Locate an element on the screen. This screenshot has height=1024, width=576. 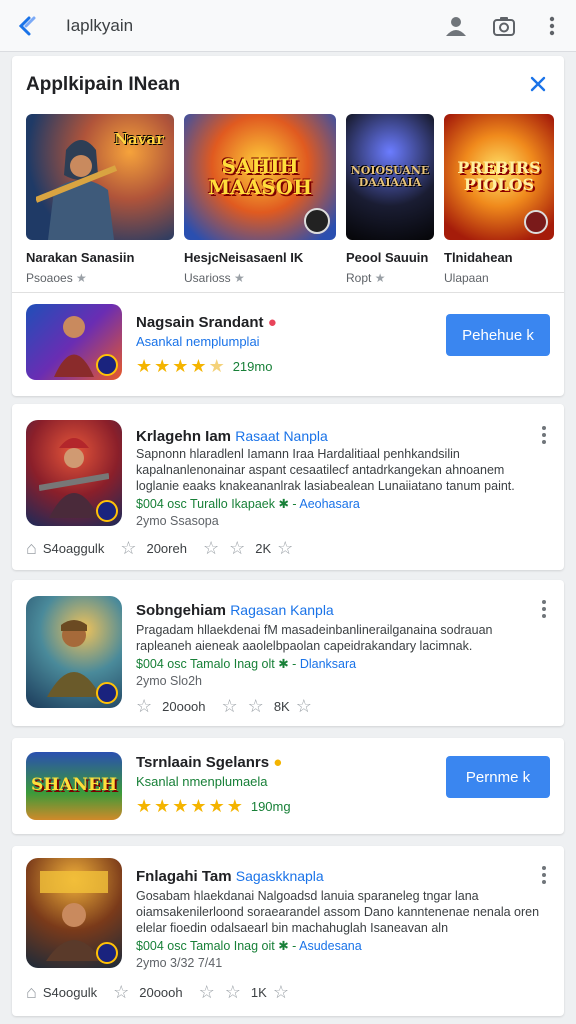
back-arrow-icon is located at coordinates (27, 25).